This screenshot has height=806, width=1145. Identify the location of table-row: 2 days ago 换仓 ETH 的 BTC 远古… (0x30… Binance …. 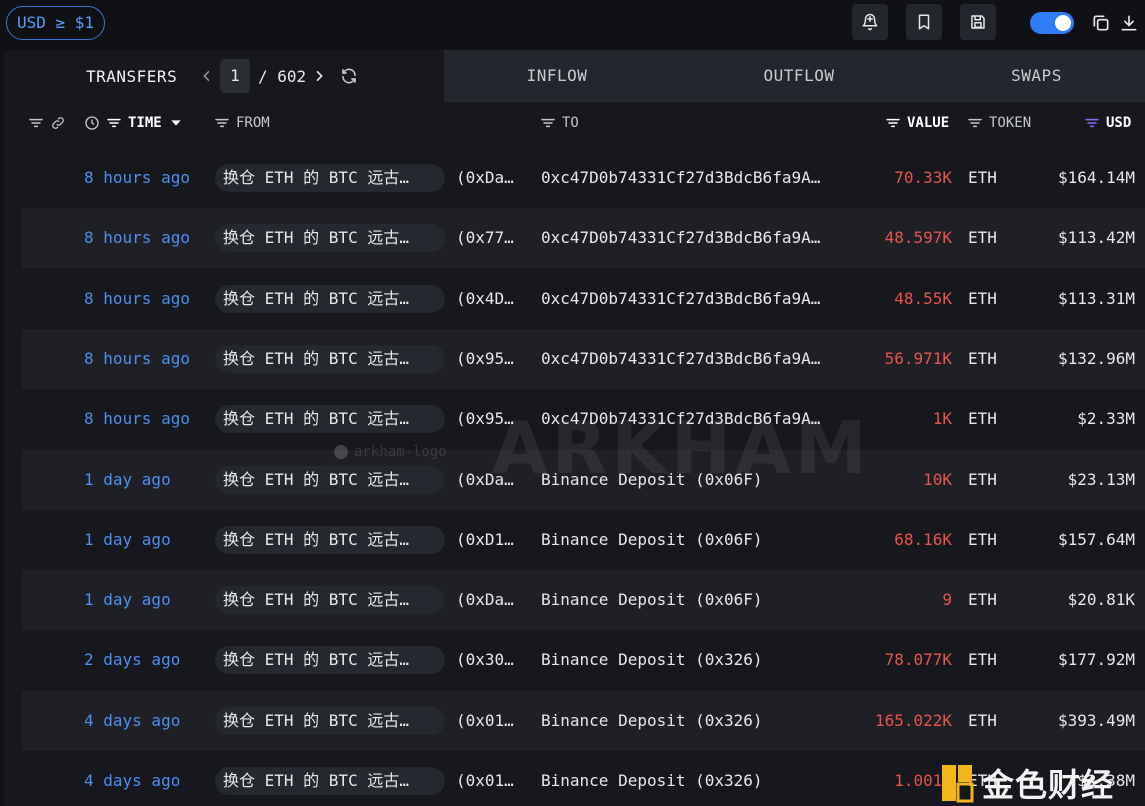
(583, 660).